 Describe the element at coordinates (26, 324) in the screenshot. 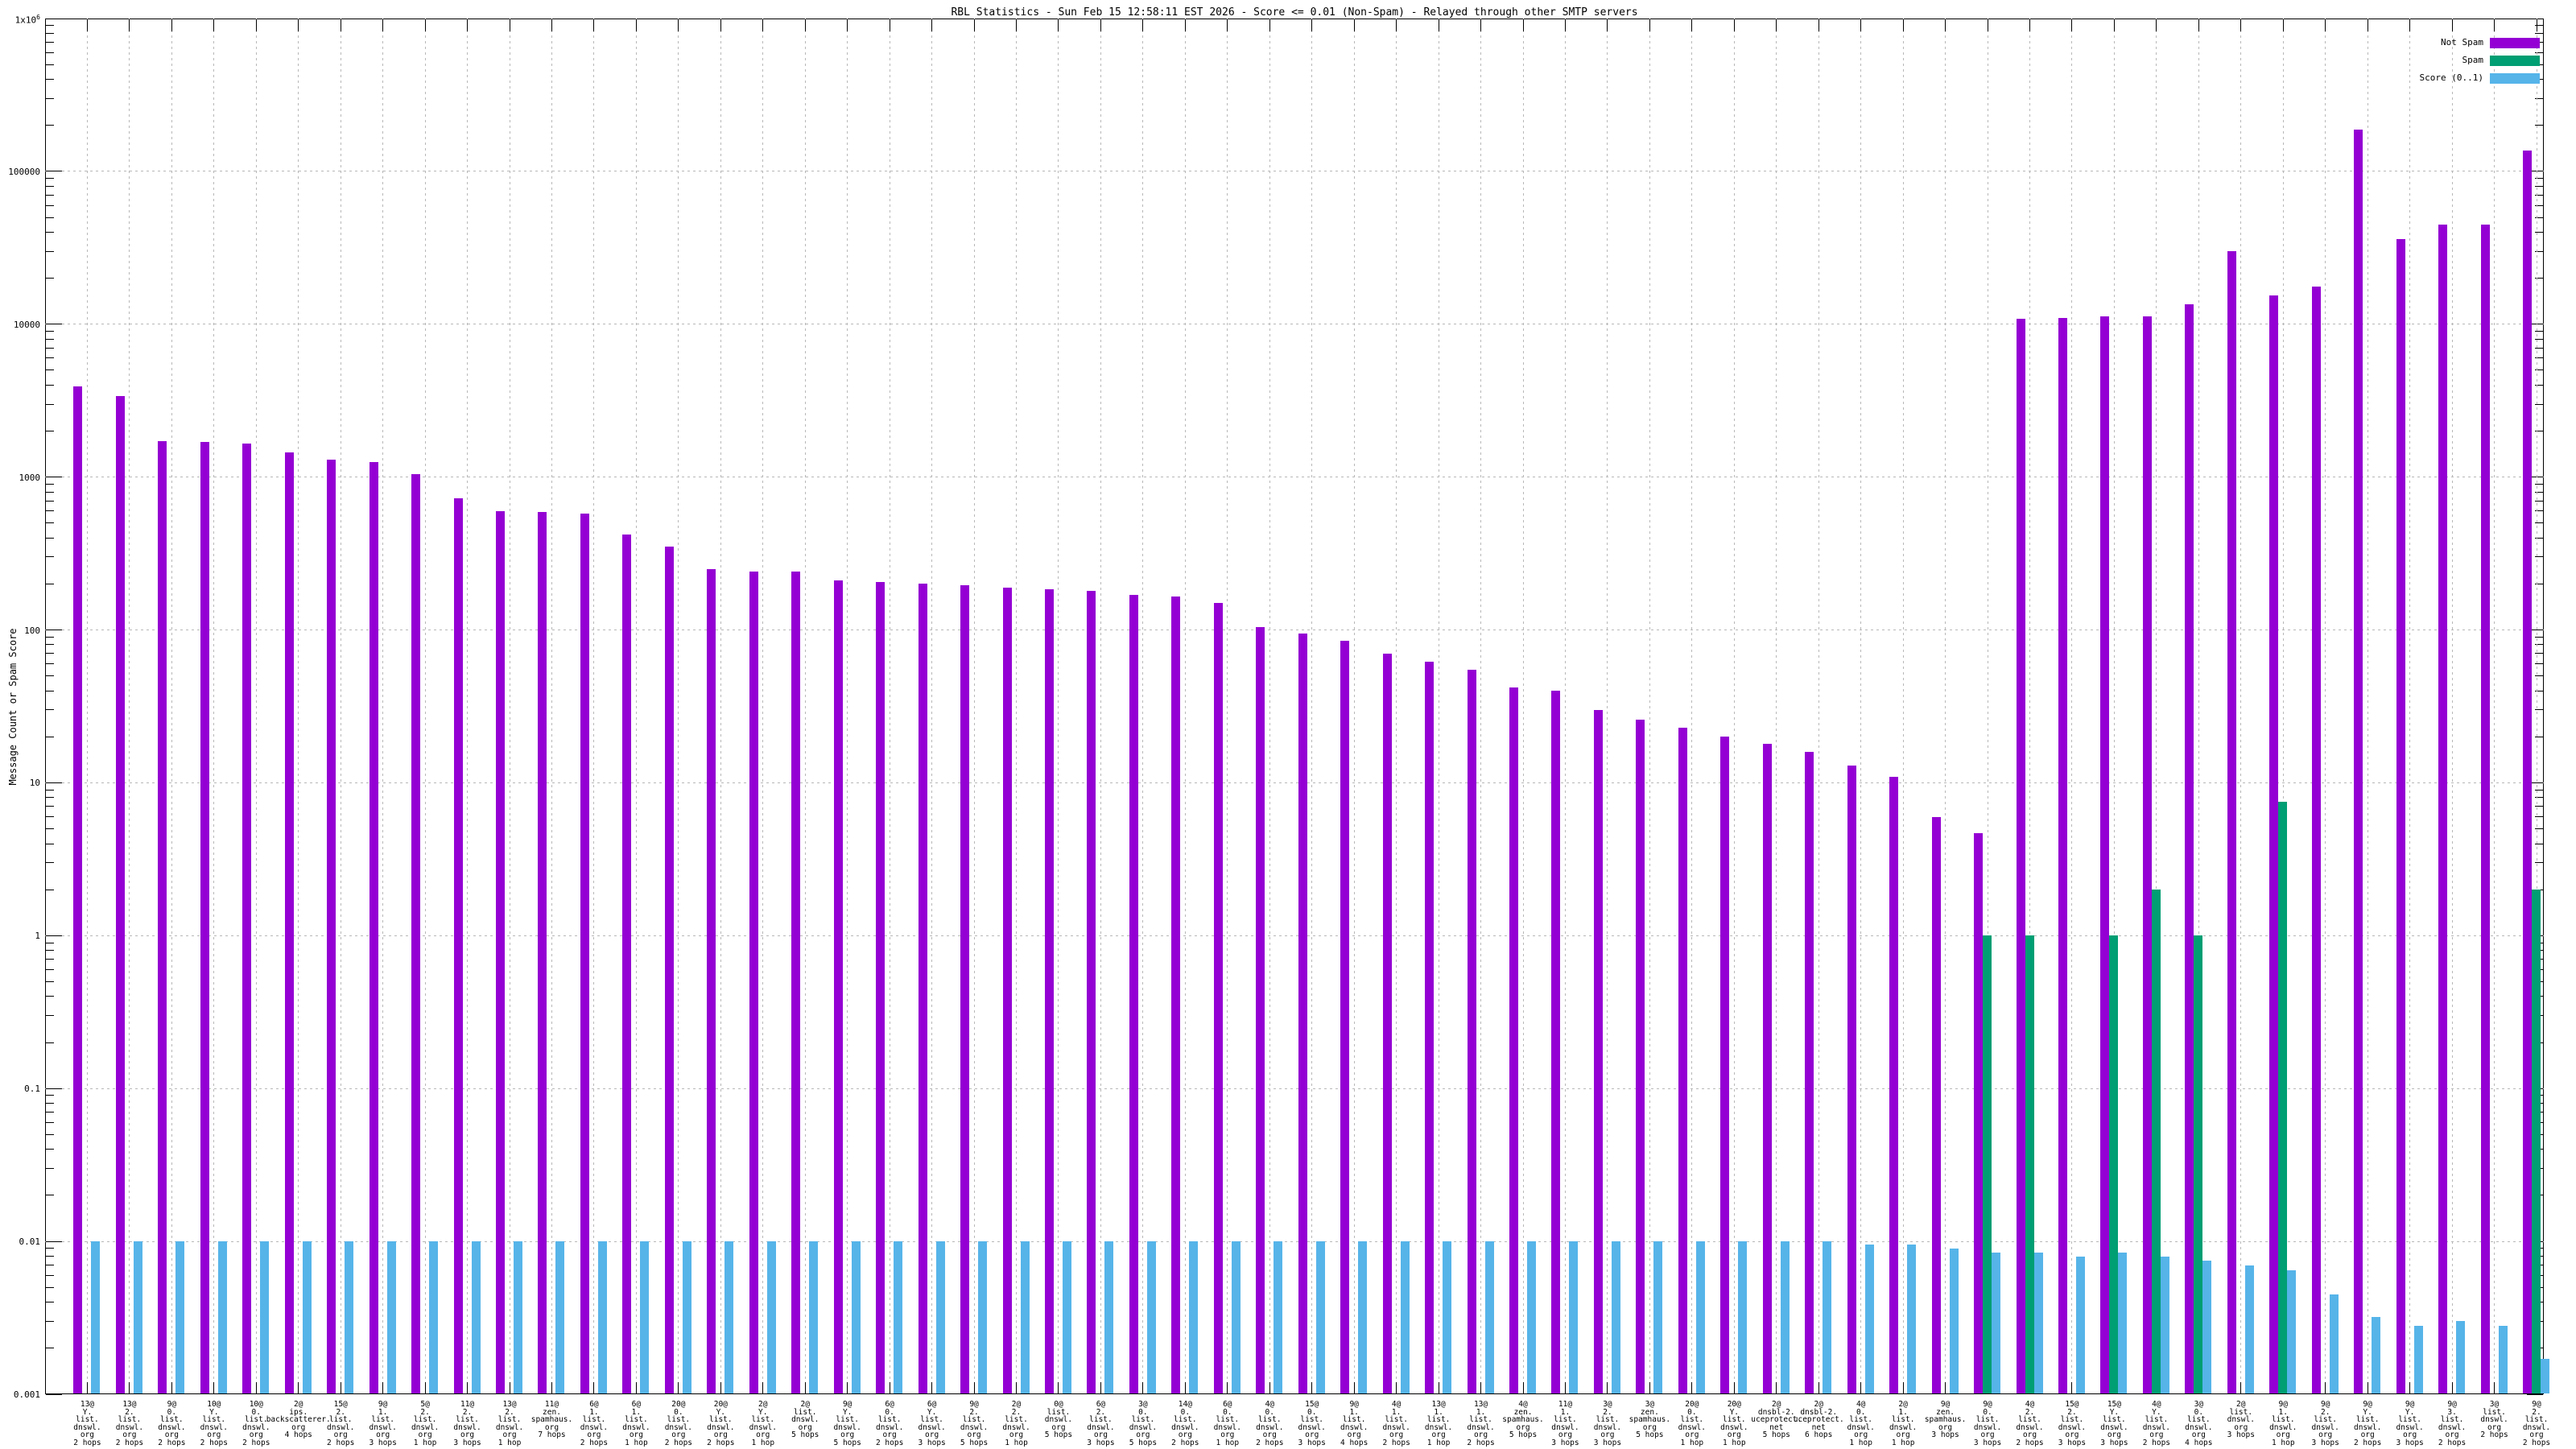

I see `y-tick-label: 10000` at that location.